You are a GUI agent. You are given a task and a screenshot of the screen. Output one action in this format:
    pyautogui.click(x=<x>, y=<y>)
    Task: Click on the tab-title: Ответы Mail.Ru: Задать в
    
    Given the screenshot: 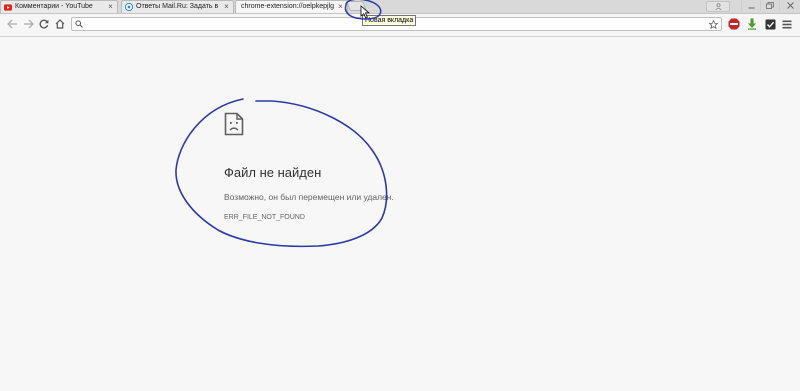 What is the action you would take?
    pyautogui.click(x=177, y=6)
    